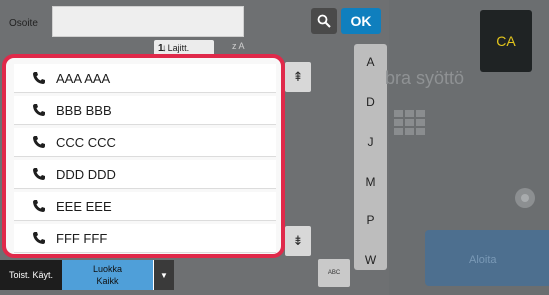  I want to click on contact-name: BBB BBB, so click(84, 110).